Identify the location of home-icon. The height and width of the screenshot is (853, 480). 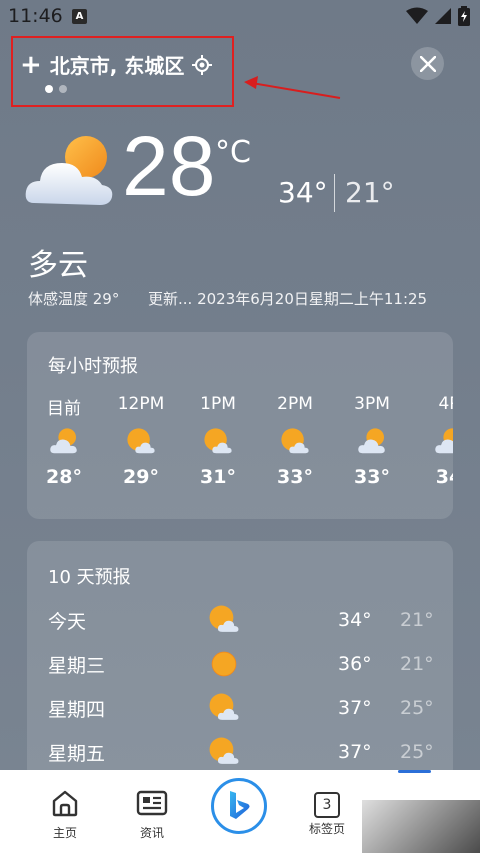
(65, 803).